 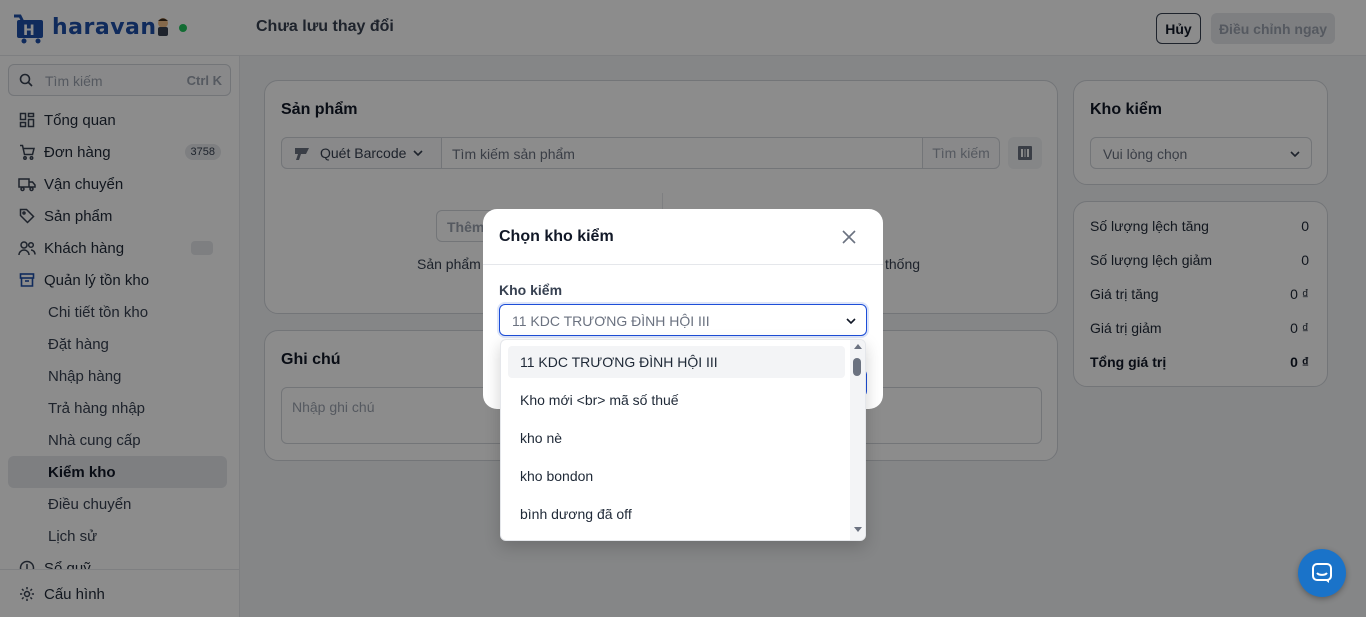 What do you see at coordinates (676, 514) in the screenshot?
I see `dropdown-option: bình dương đã off` at bounding box center [676, 514].